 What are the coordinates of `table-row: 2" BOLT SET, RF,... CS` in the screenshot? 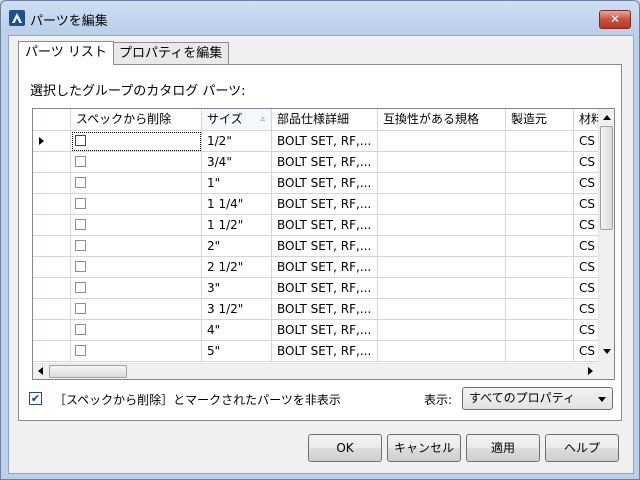 It's located at (315, 246).